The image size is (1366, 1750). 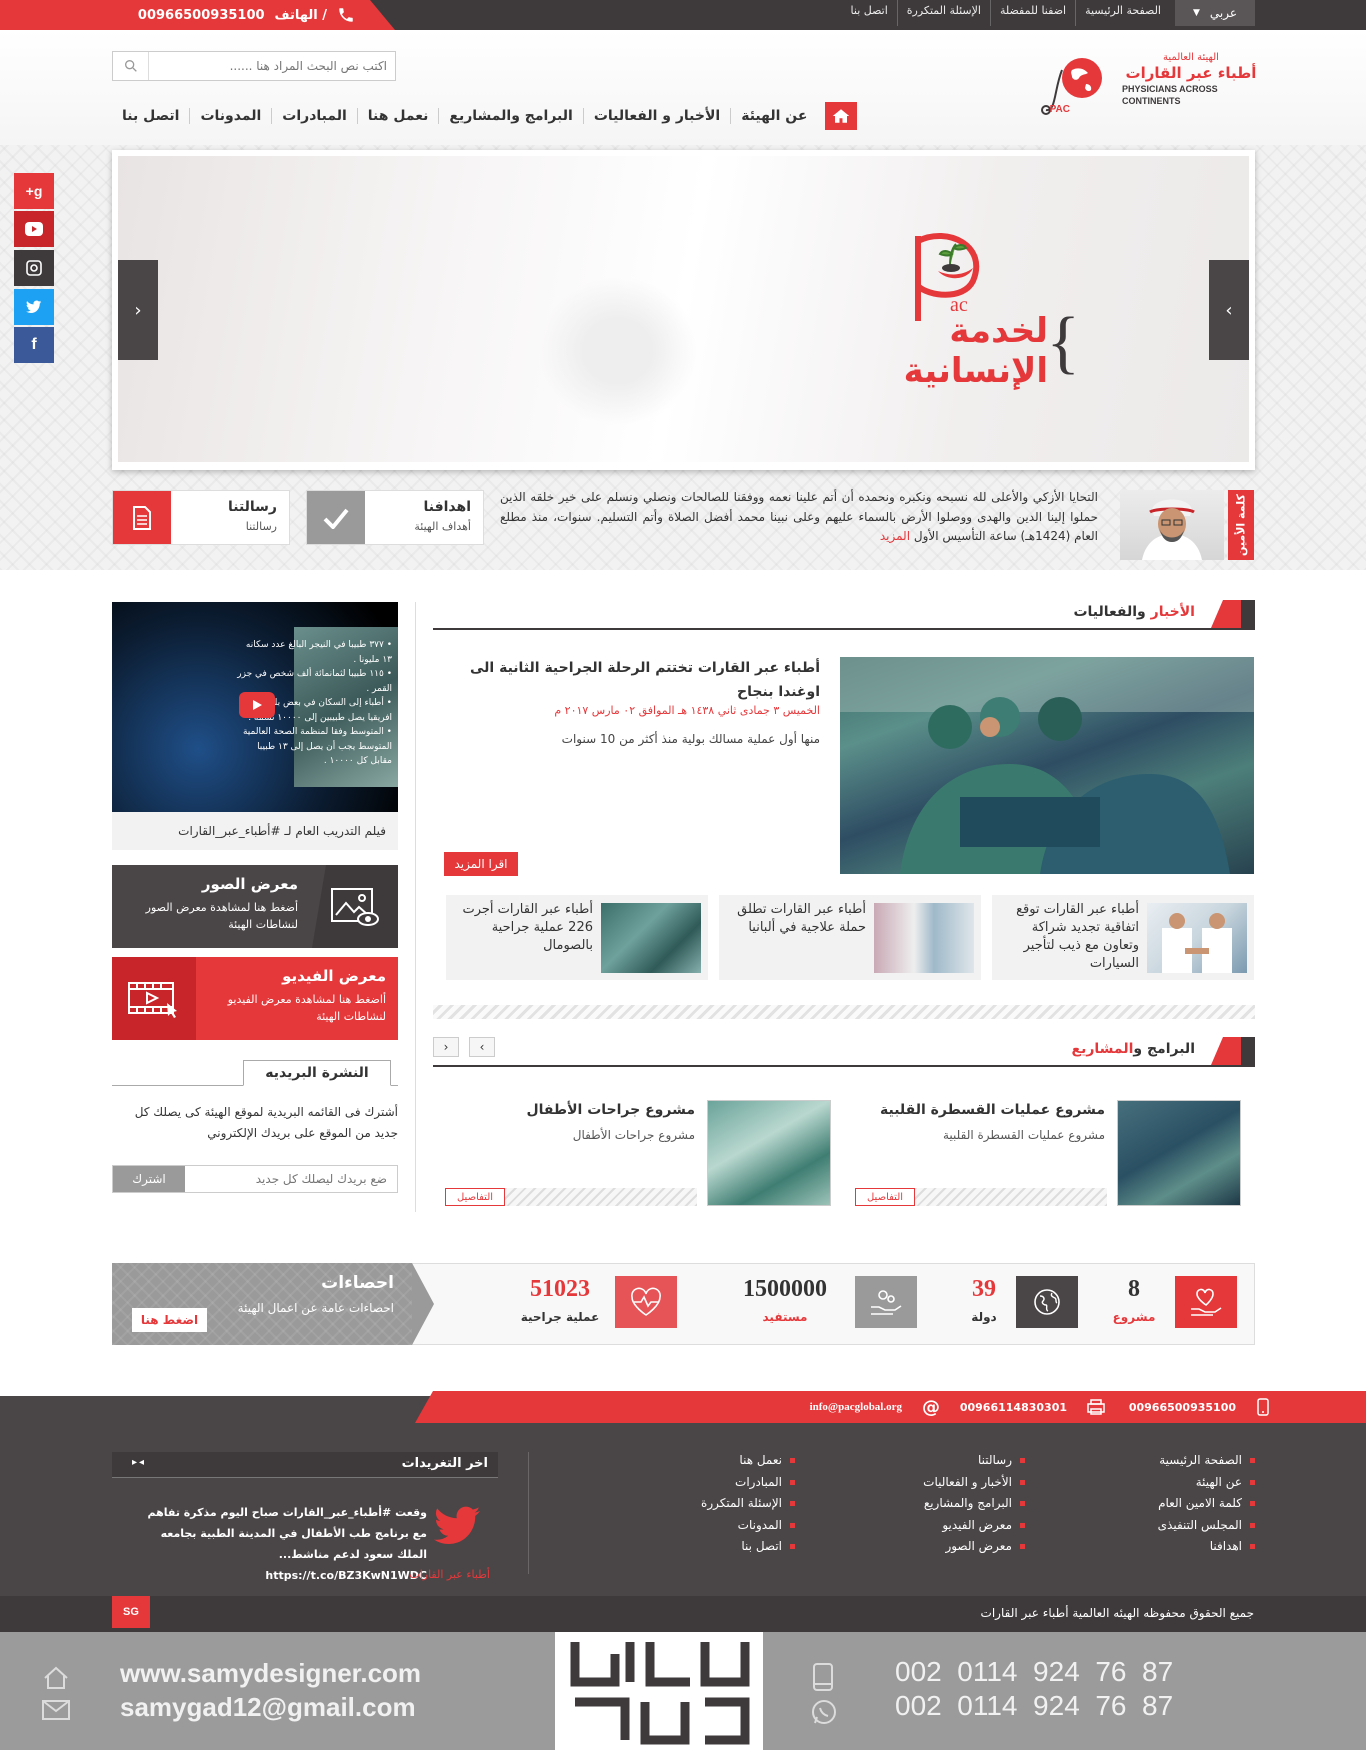 I want to click on mobile-icon, so click(x=1263, y=1407).